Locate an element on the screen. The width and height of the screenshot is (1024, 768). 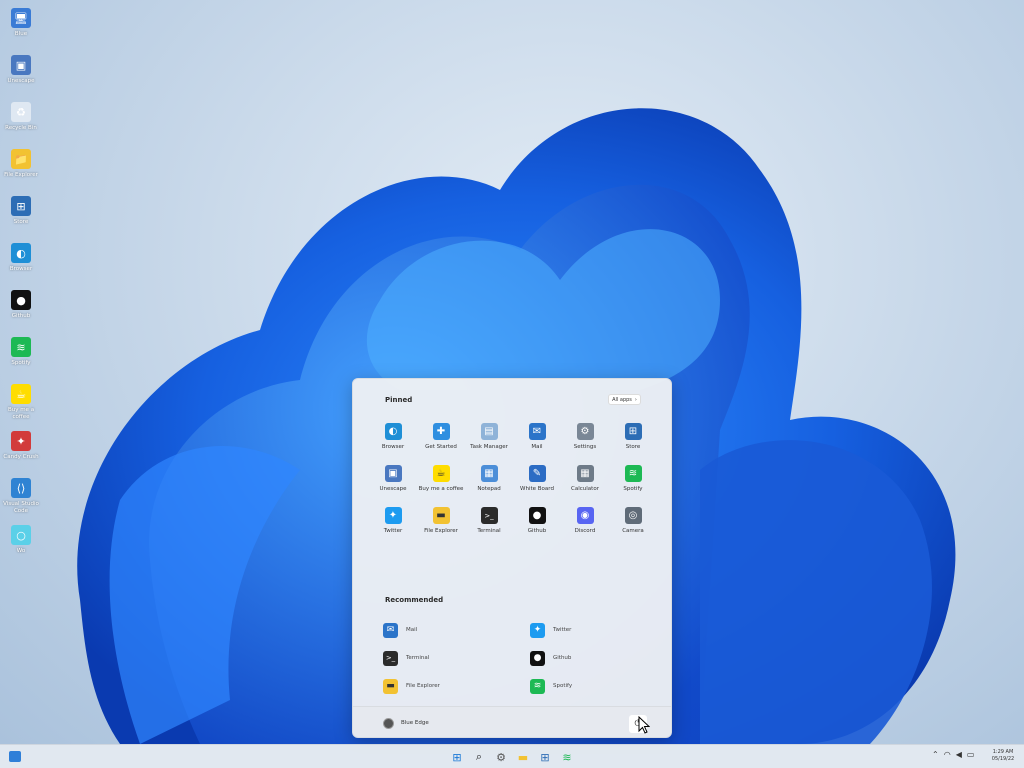
desktop-icon-label: Blue is located at coordinates (21, 34).